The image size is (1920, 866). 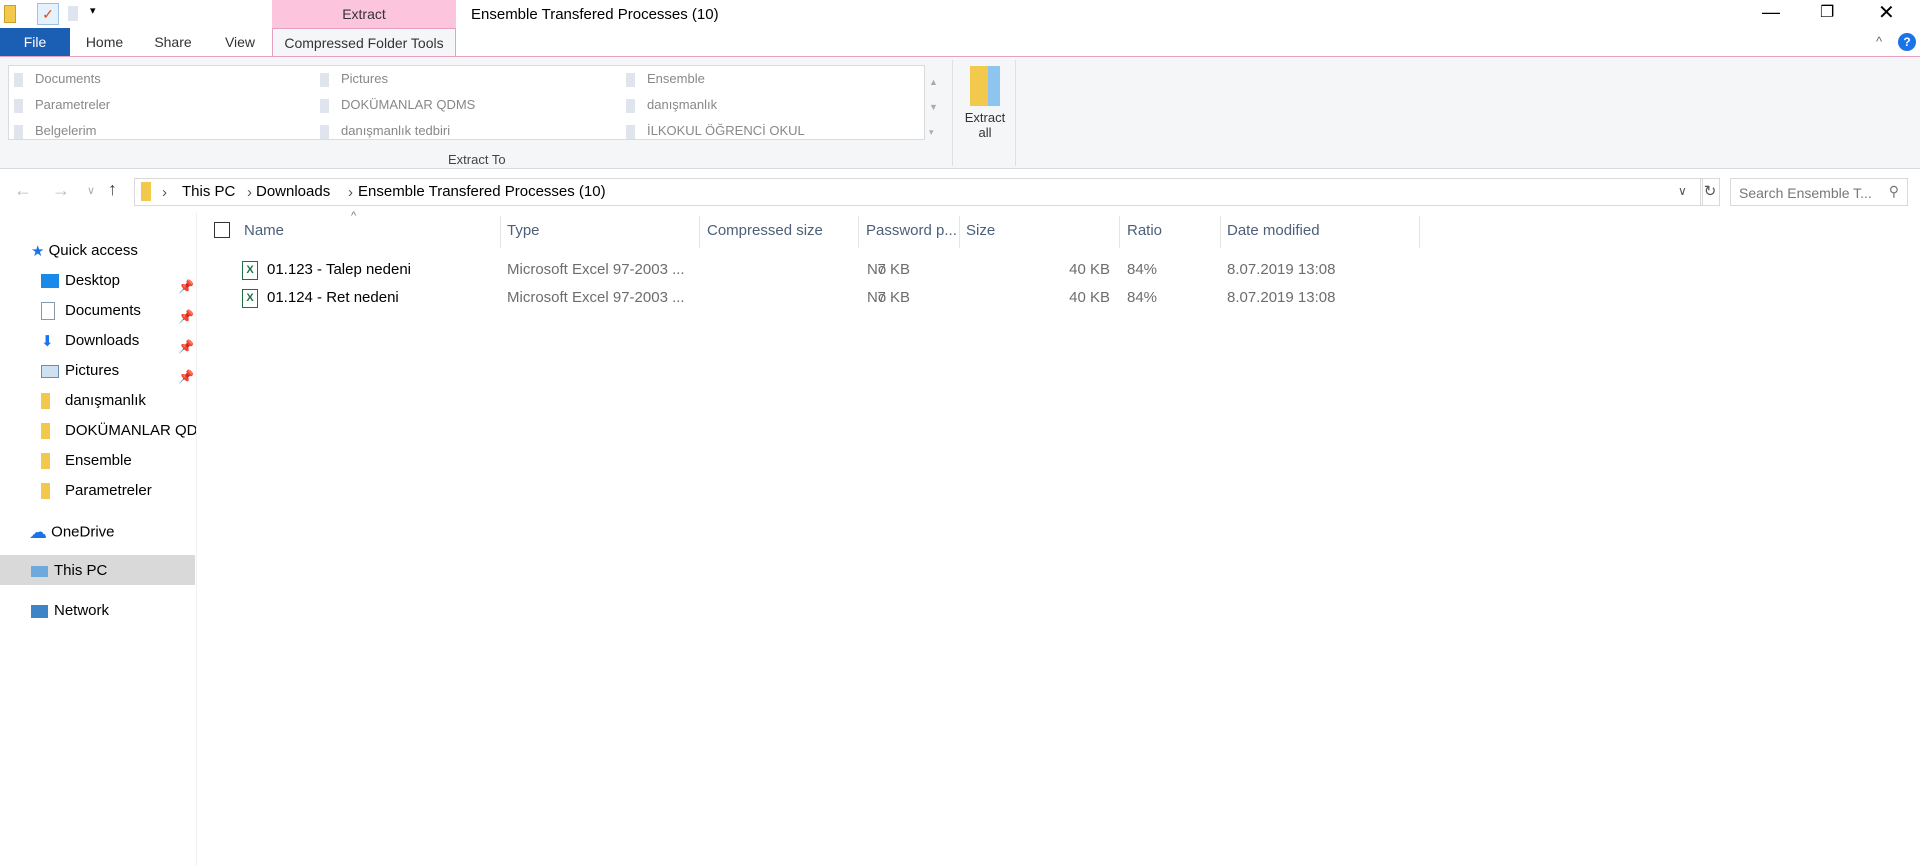 What do you see at coordinates (671, 105) in the screenshot?
I see `gallery-item: danışmanlık` at bounding box center [671, 105].